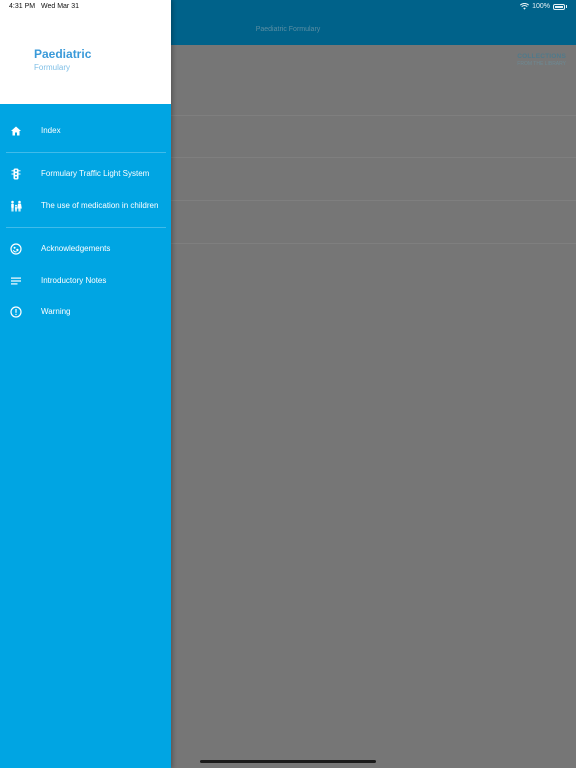 The image size is (576, 768). What do you see at coordinates (22, 6) in the screenshot?
I see `status-time: 4:31 PM` at bounding box center [22, 6].